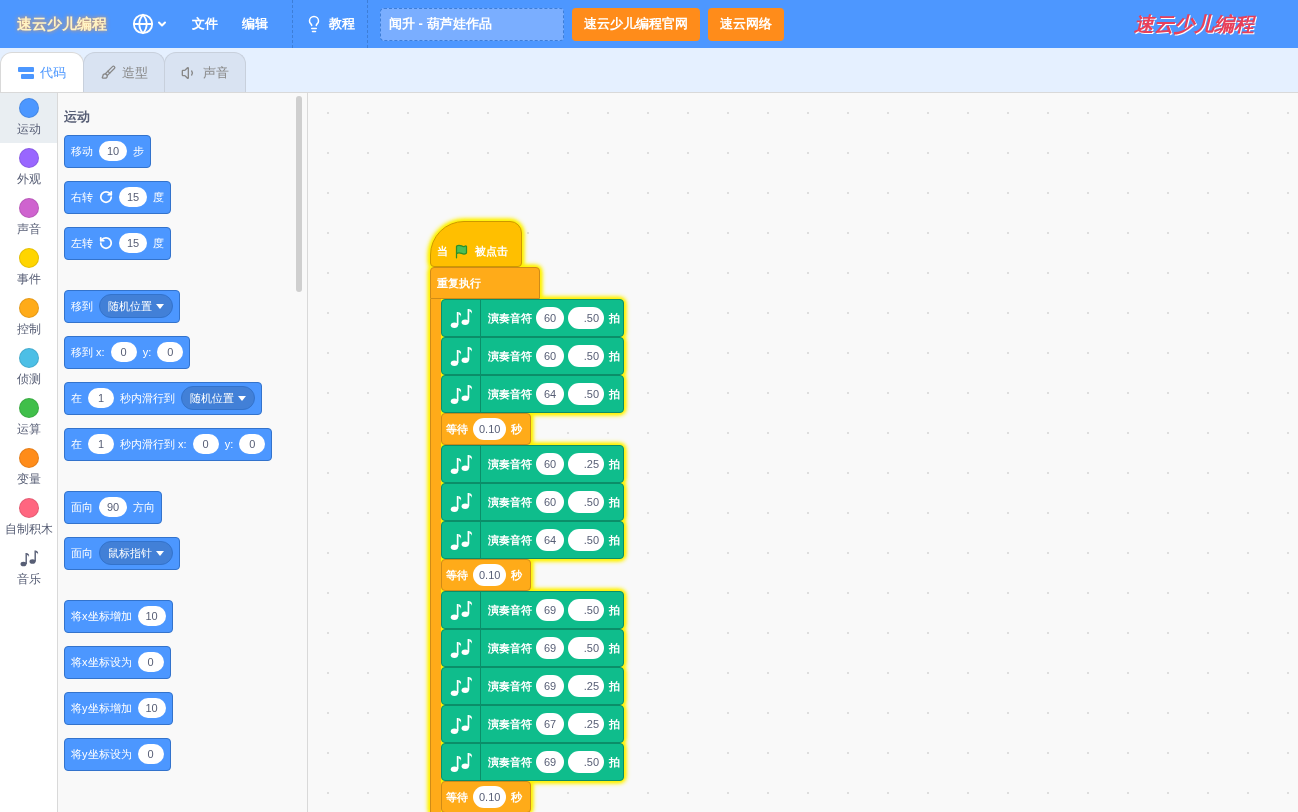  Describe the element at coordinates (517, 797) in the screenshot. I see `block-label: 秒` at that location.